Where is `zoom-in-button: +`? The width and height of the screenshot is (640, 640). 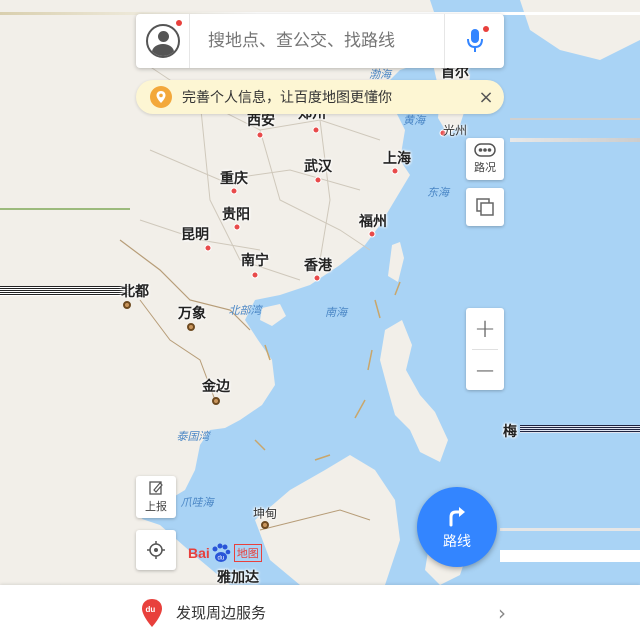
zoom-in-button: + is located at coordinates (485, 328).